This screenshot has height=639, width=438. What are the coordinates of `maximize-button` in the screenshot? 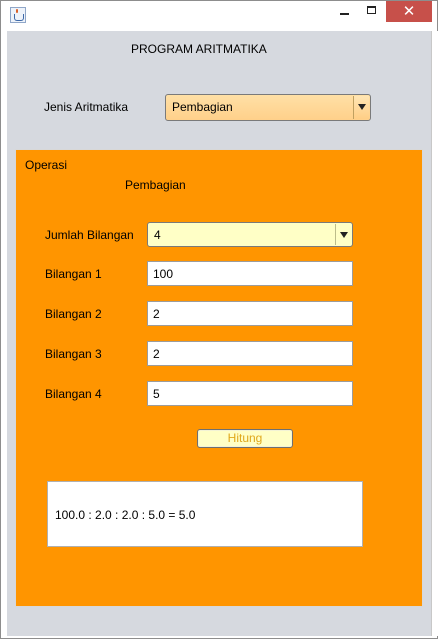 It's located at (371, 11).